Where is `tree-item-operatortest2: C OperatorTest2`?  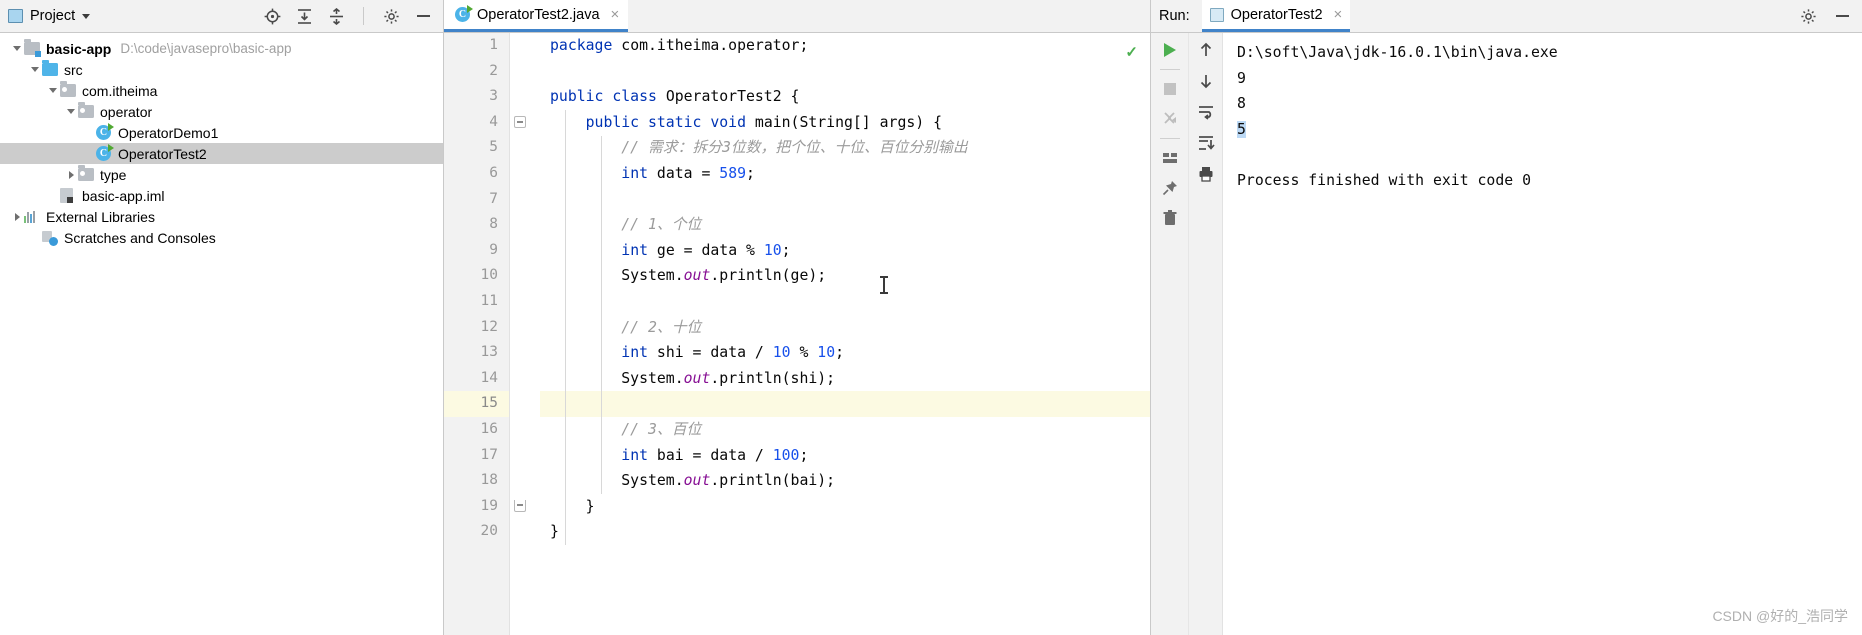 tree-item-operatortest2: C OperatorTest2 is located at coordinates (221, 153).